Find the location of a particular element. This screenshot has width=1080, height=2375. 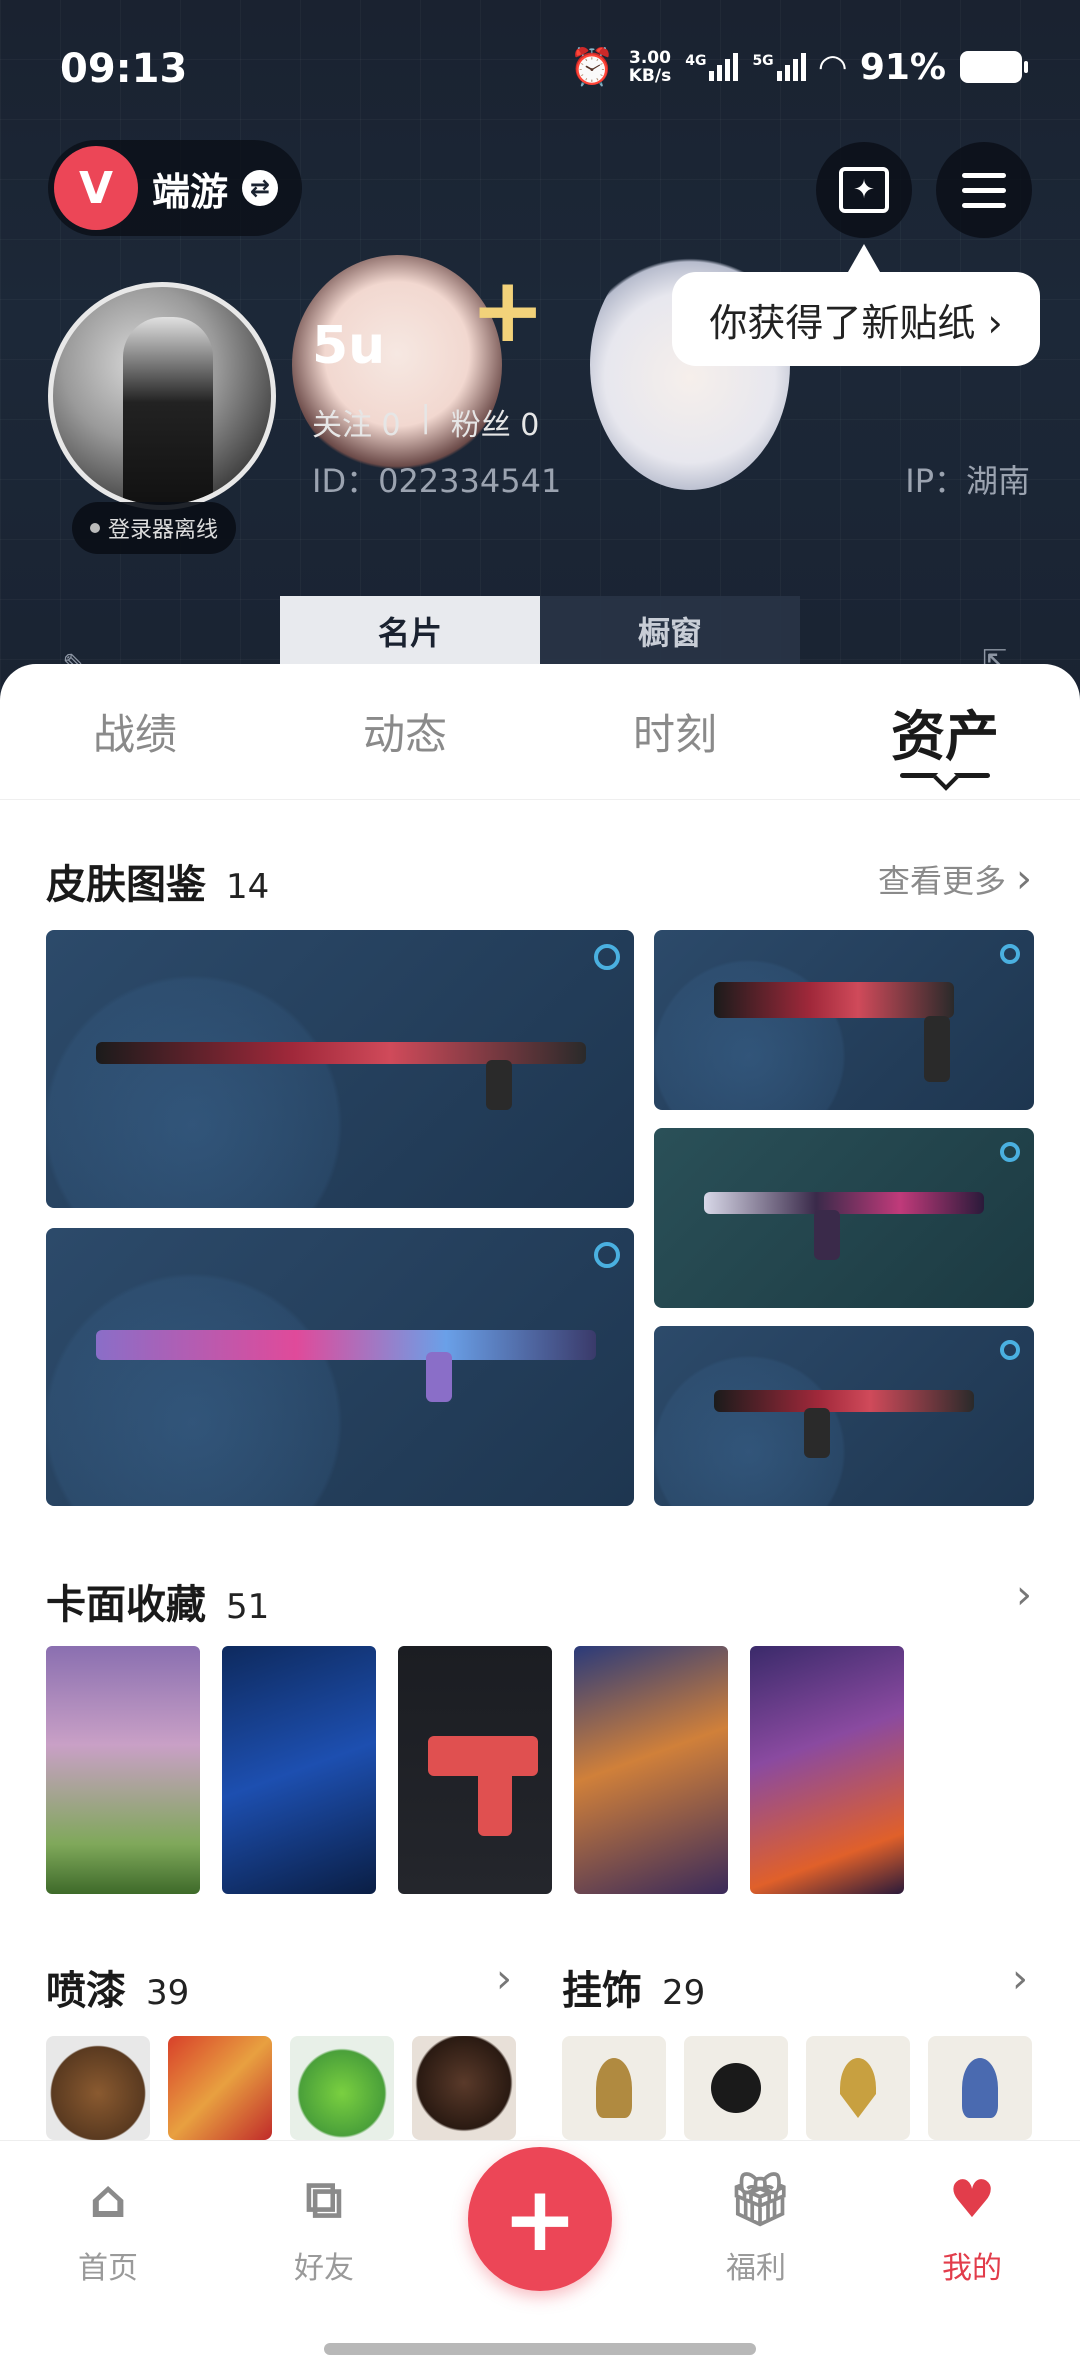

charms-title: 挂饰 is located at coordinates (602, 1991).